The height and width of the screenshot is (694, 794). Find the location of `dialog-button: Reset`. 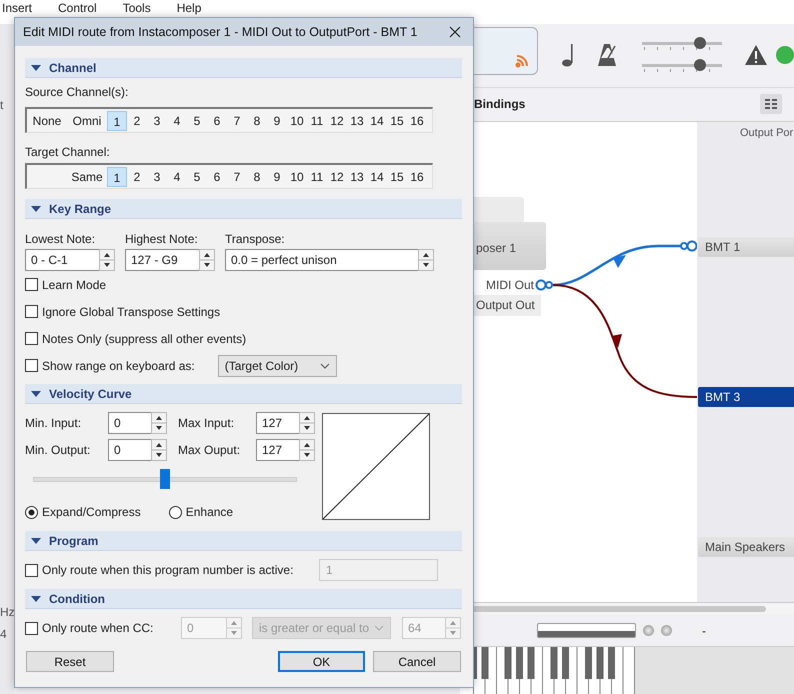

dialog-button: Reset is located at coordinates (70, 661).